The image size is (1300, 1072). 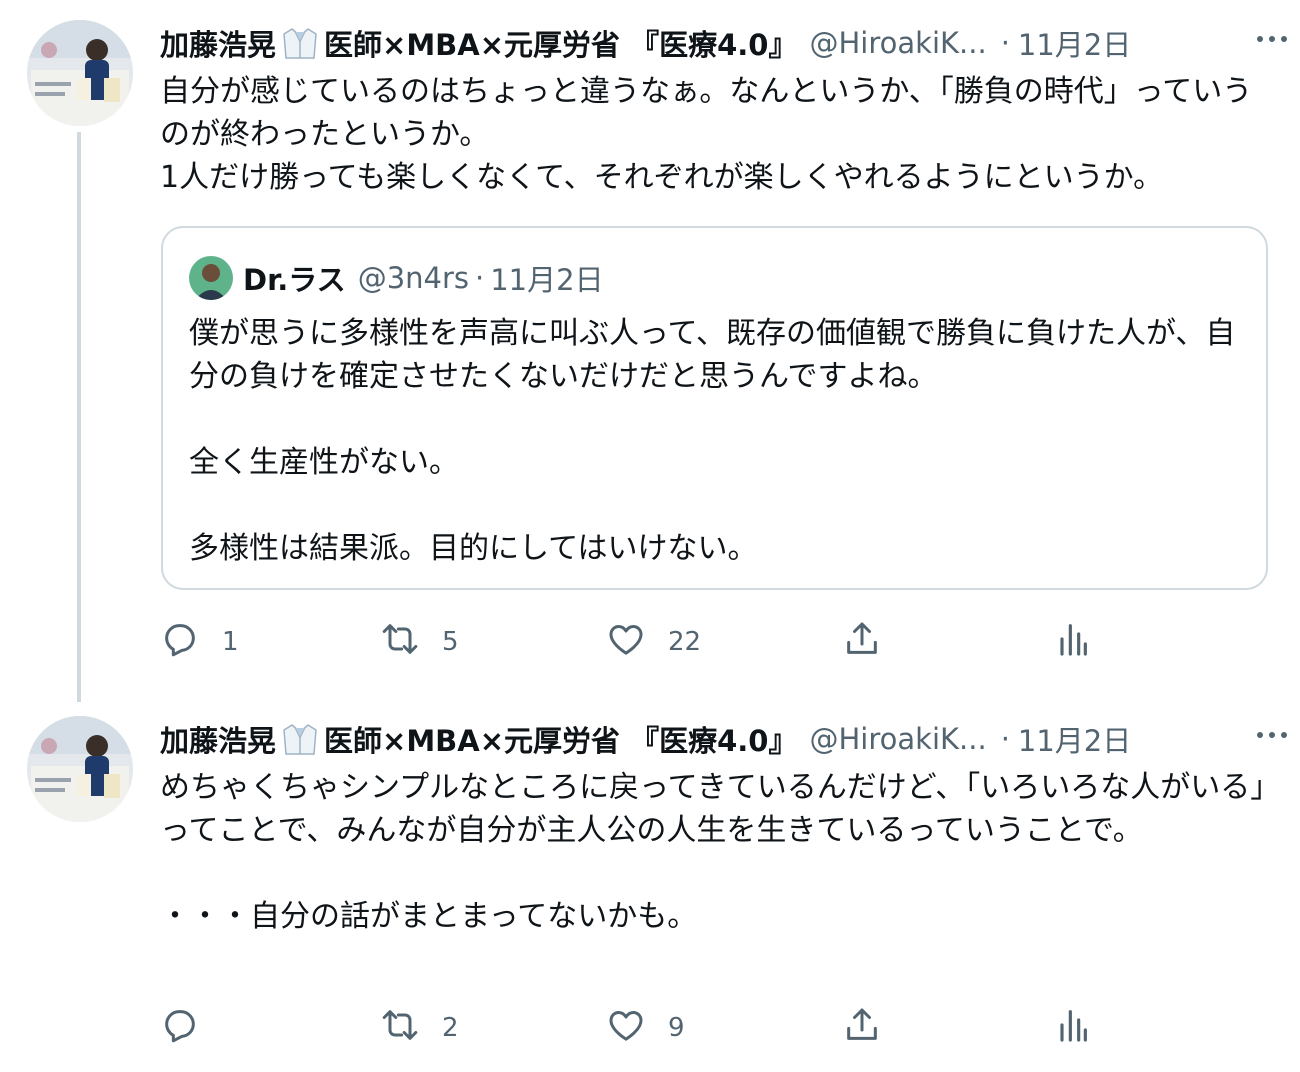 I want to click on quoted-timestamp: 11月2日, so click(x=547, y=280).